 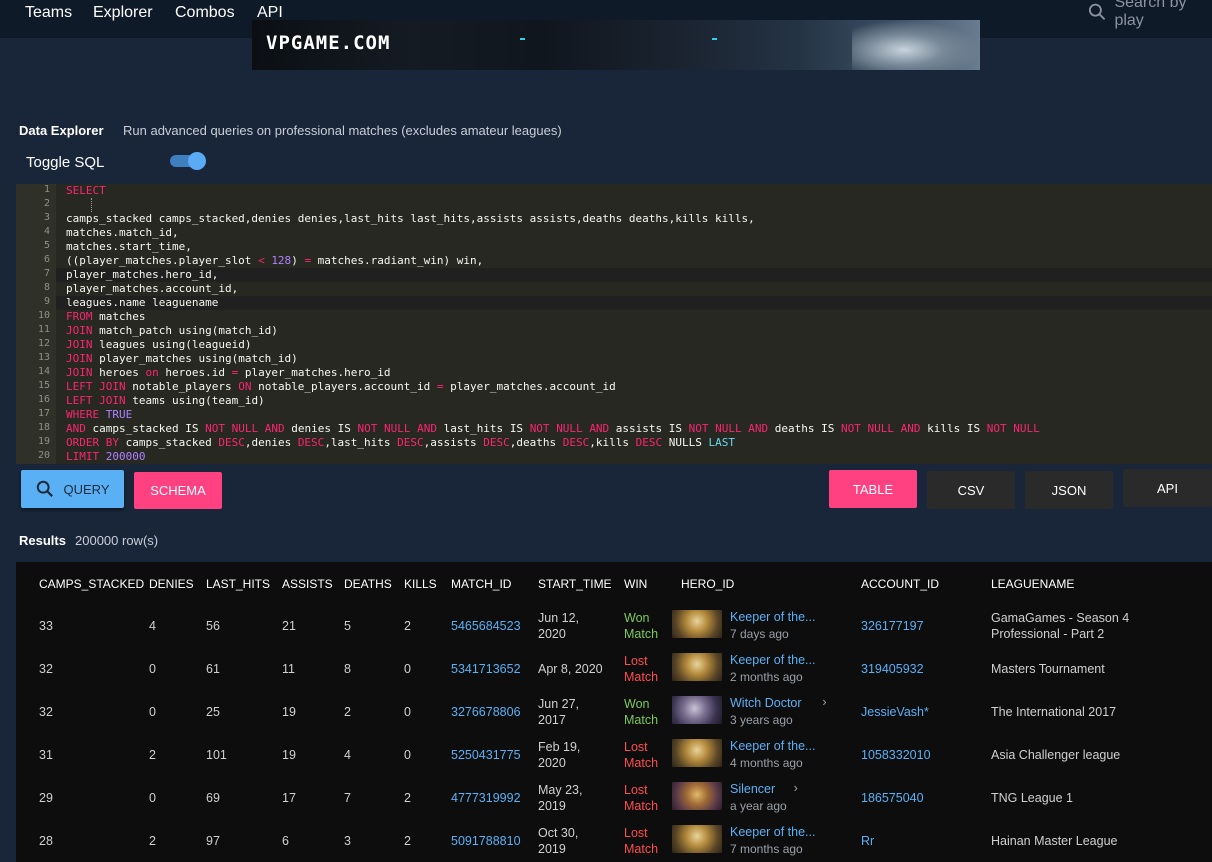 I want to click on witch-doctor-icon, so click(x=697, y=710).